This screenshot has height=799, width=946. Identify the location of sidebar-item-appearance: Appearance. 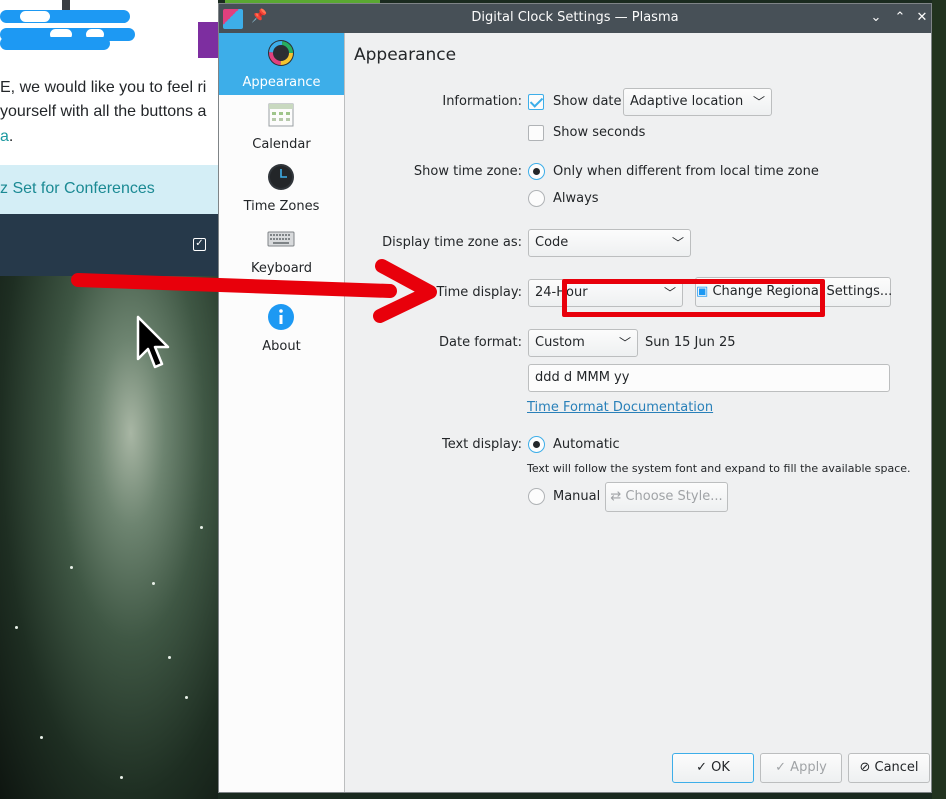
(281, 64).